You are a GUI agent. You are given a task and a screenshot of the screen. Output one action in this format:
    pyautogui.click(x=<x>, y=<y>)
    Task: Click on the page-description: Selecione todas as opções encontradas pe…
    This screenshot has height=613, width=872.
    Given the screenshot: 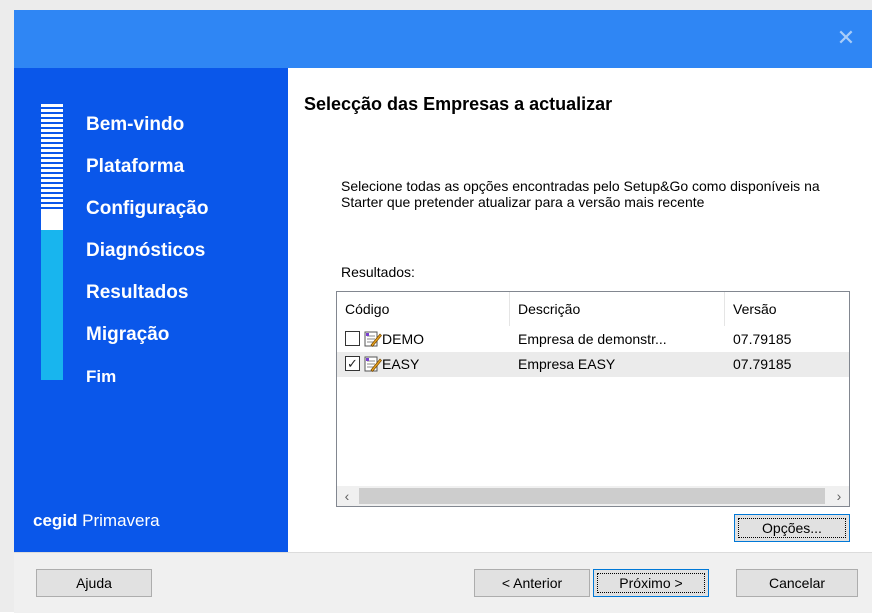 What is the action you would take?
    pyautogui.click(x=580, y=194)
    